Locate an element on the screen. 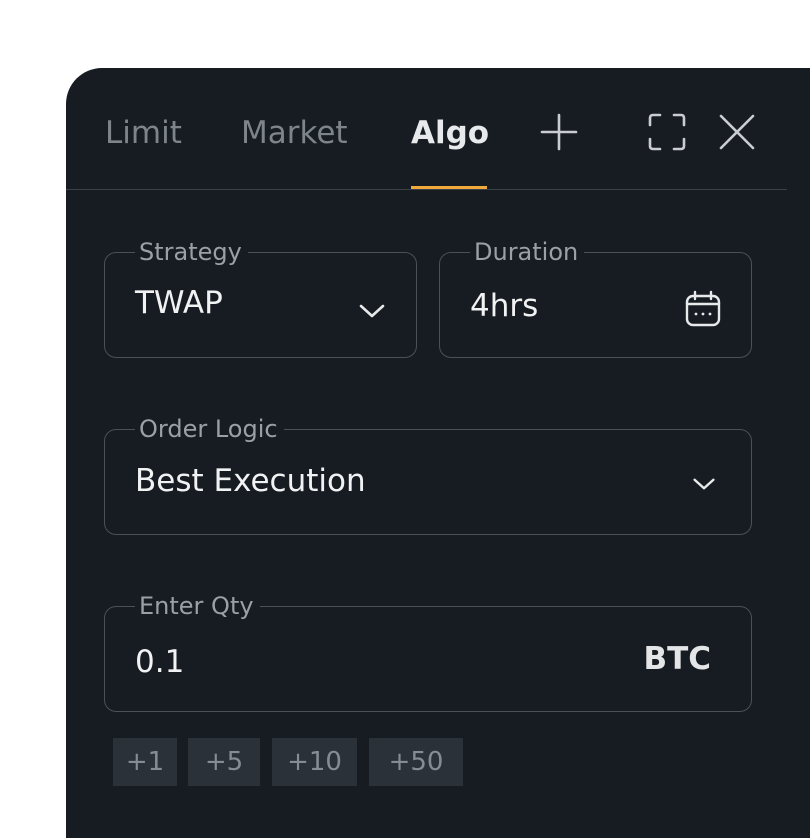 The image size is (810, 838). order-logic-select: Order Logic Best Execution is located at coordinates (428, 474).